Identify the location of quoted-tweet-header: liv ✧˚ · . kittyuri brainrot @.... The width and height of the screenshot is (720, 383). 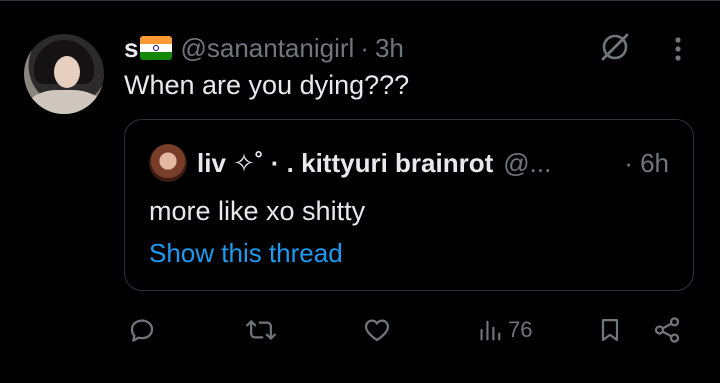
(374, 163).